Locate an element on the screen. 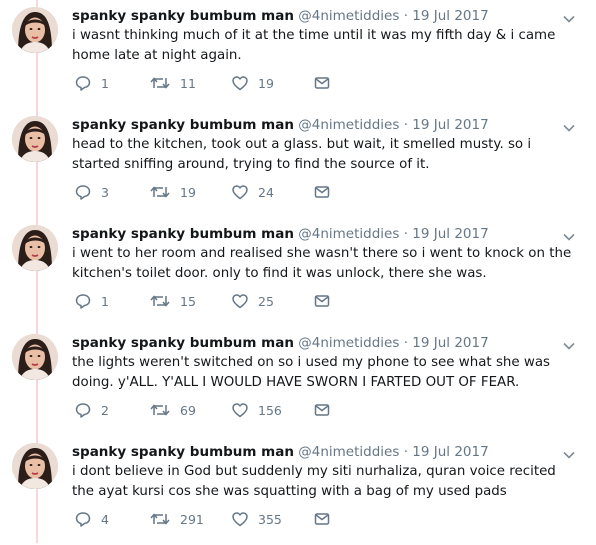  reply-button: 2 is located at coordinates (91, 410).